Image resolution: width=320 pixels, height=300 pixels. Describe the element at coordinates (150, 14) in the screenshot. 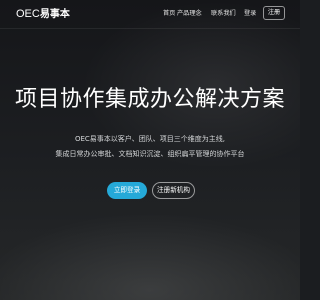

I see `top-navigation-bar: OEC易事本 首页 产品理念 联系我们 登录 注册` at that location.